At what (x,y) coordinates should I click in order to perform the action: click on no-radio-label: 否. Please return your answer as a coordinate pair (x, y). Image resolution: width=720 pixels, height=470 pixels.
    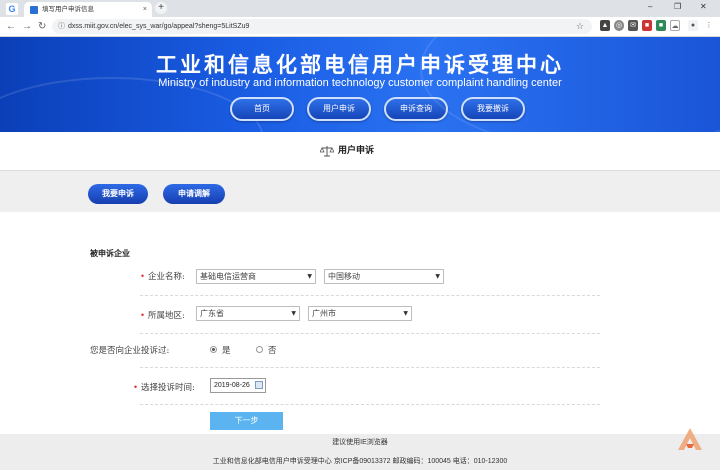
    Looking at the image, I should click on (272, 351).